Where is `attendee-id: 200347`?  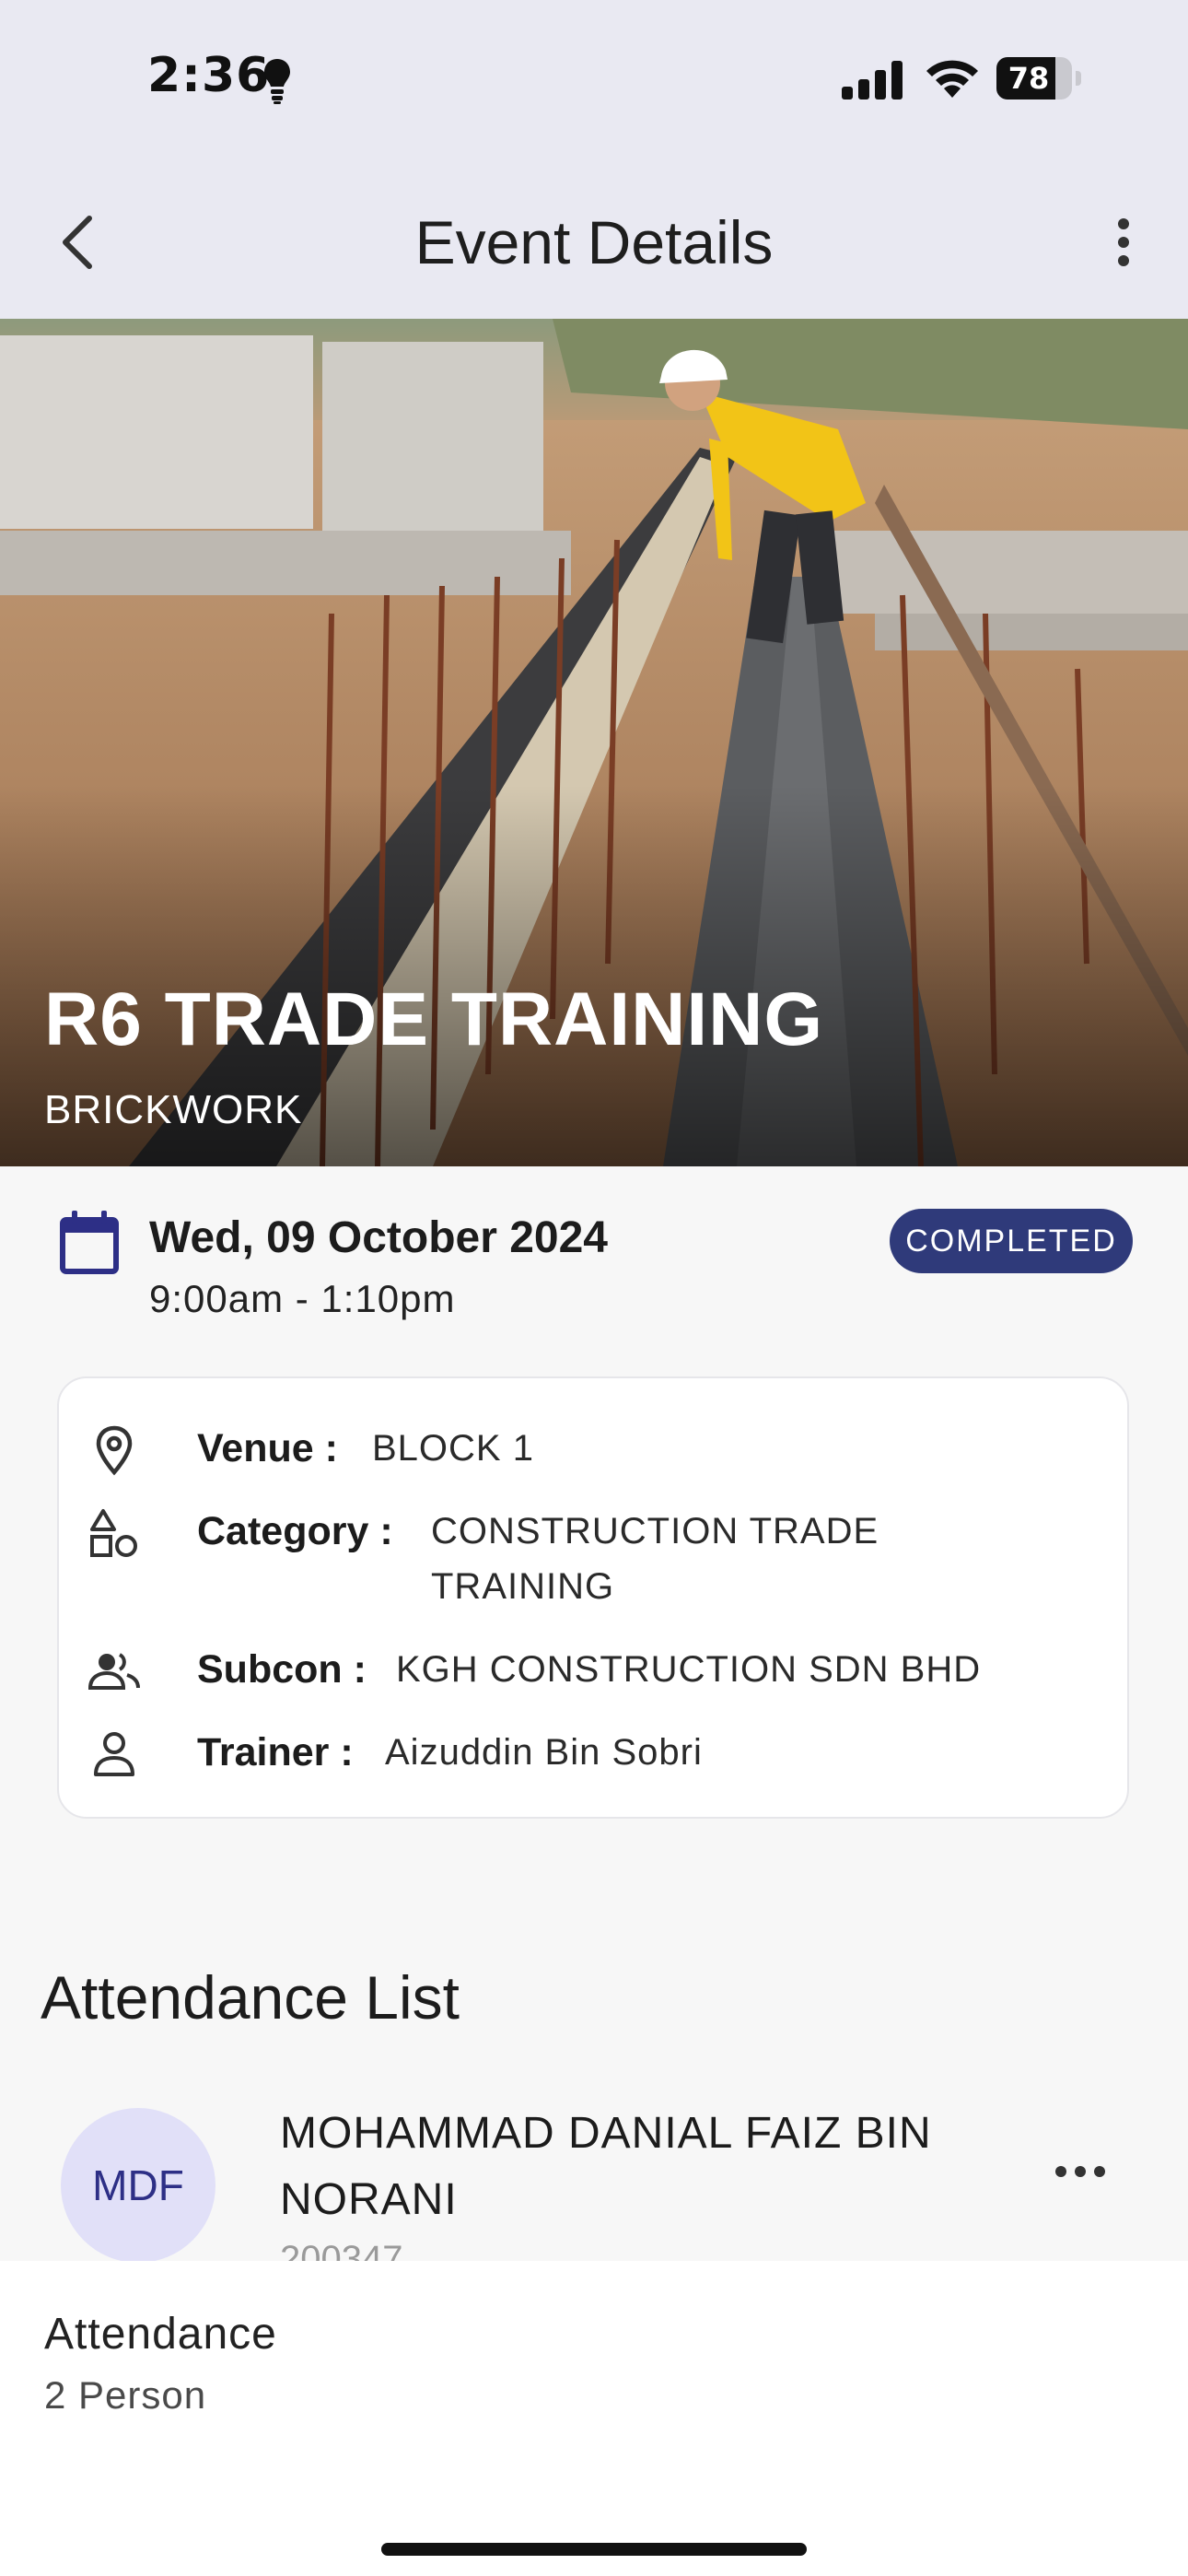
attendee-id: 200347 is located at coordinates (341, 2250).